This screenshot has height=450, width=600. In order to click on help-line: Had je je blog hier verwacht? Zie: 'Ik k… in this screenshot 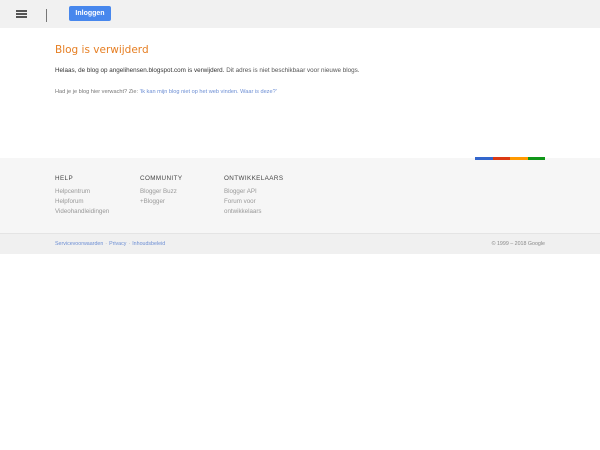, I will do `click(166, 92)`.